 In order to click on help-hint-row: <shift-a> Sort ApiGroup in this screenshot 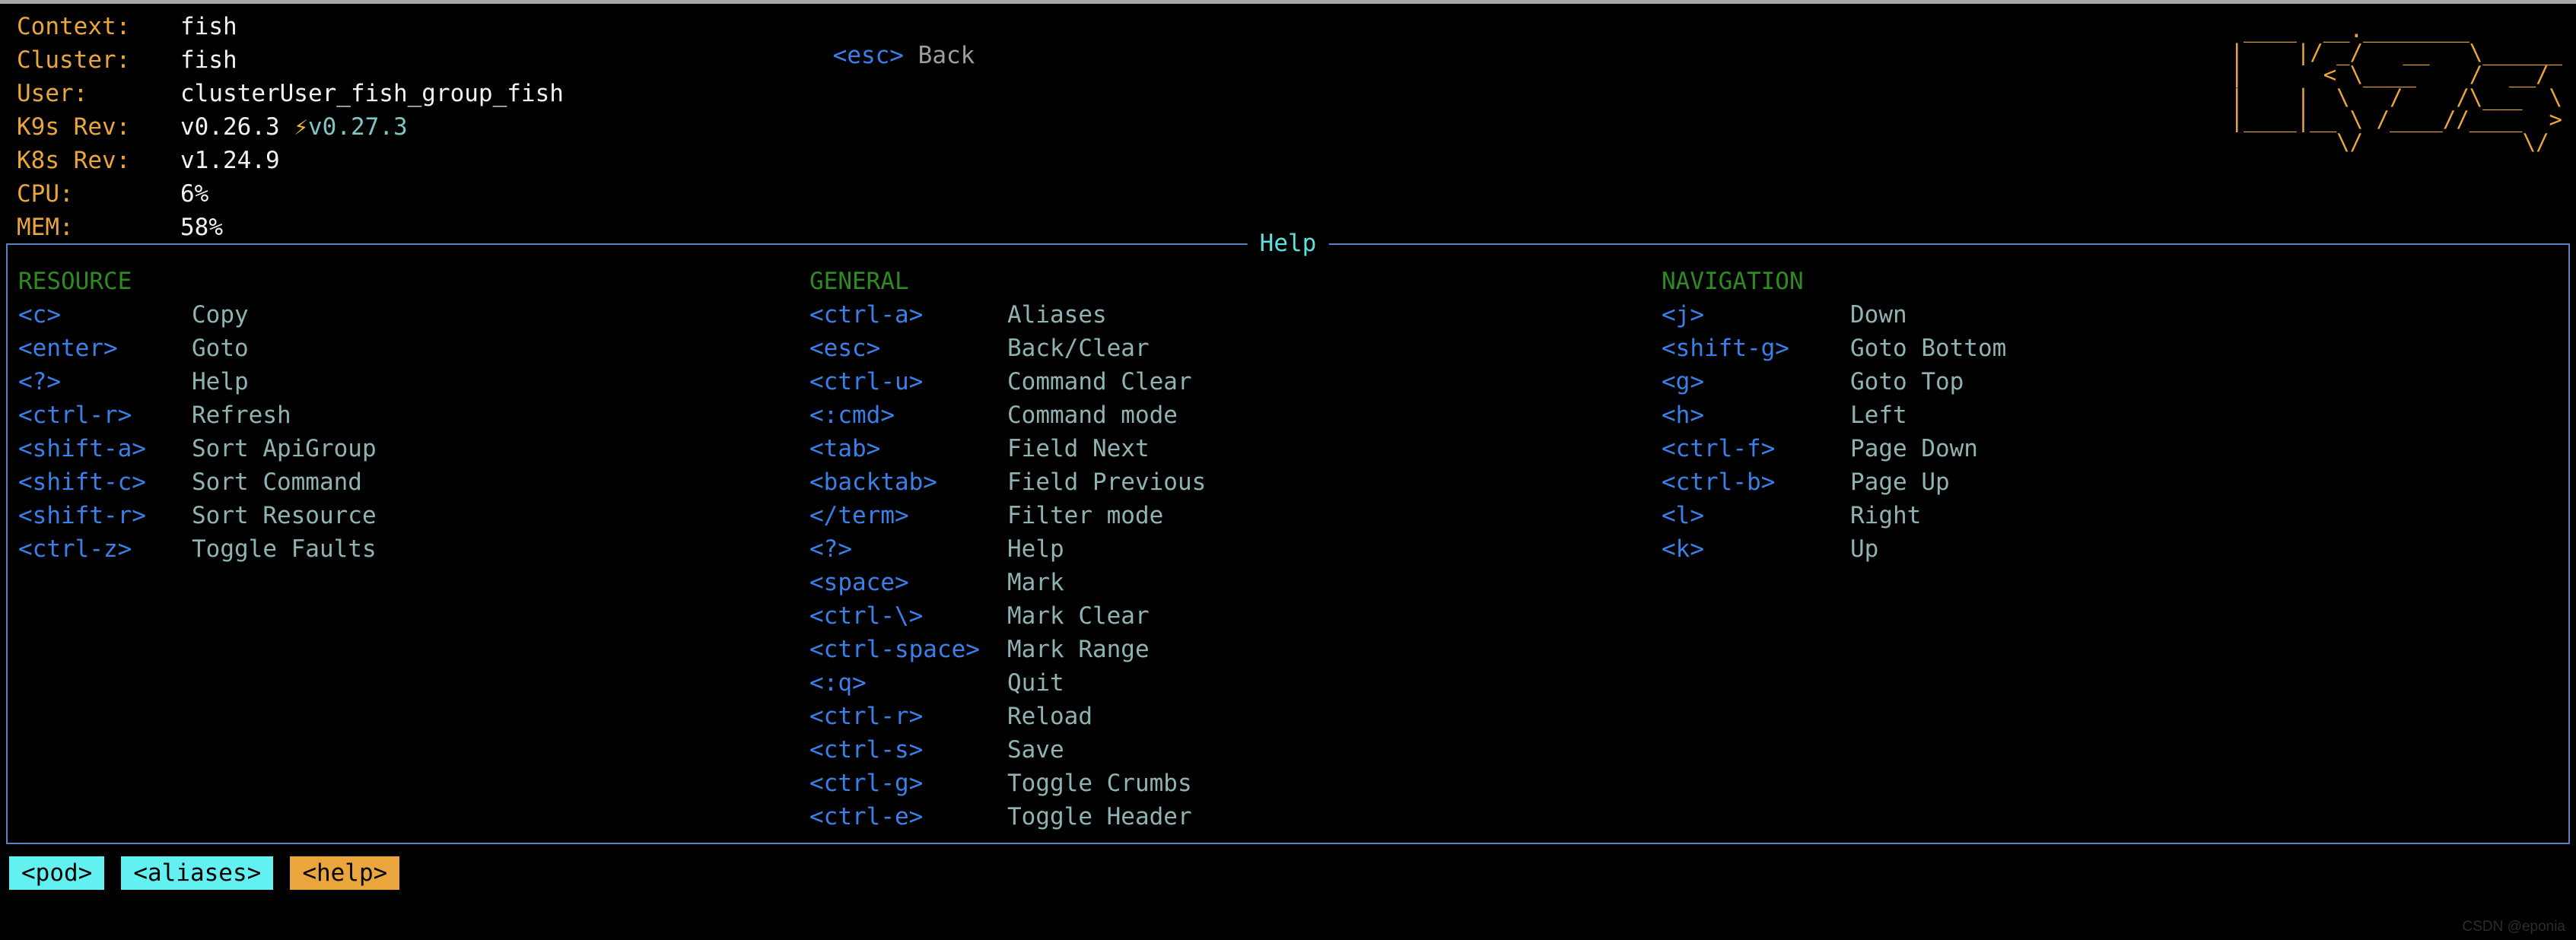, I will do `click(408, 448)`.